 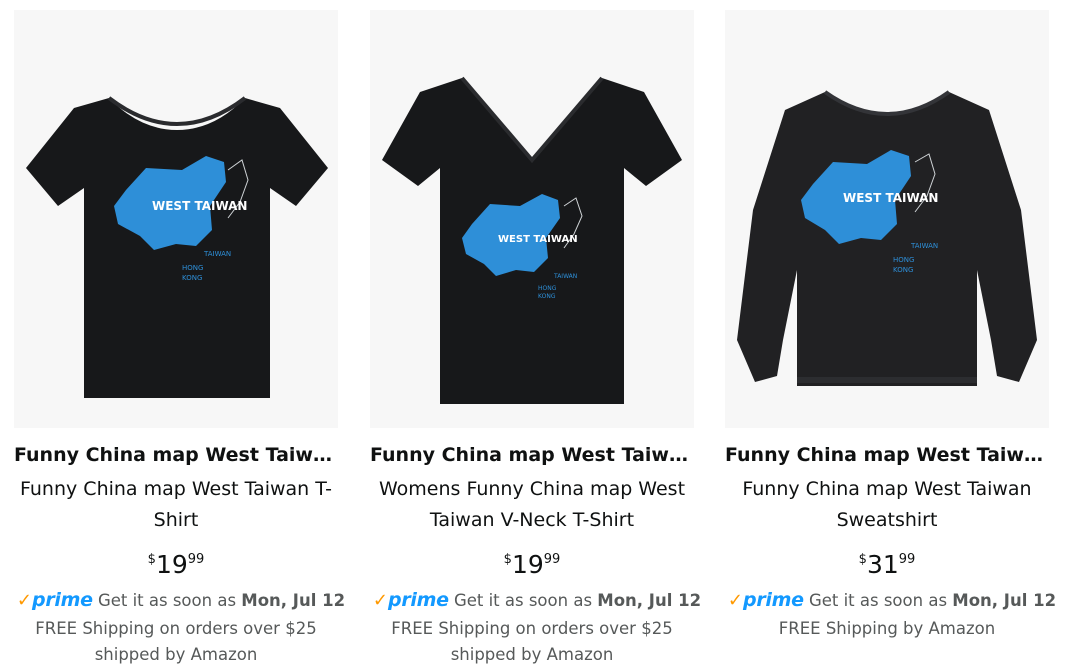 I want to click on product-title: Funny China map West Taiwan T- Shirt, so click(x=176, y=505).